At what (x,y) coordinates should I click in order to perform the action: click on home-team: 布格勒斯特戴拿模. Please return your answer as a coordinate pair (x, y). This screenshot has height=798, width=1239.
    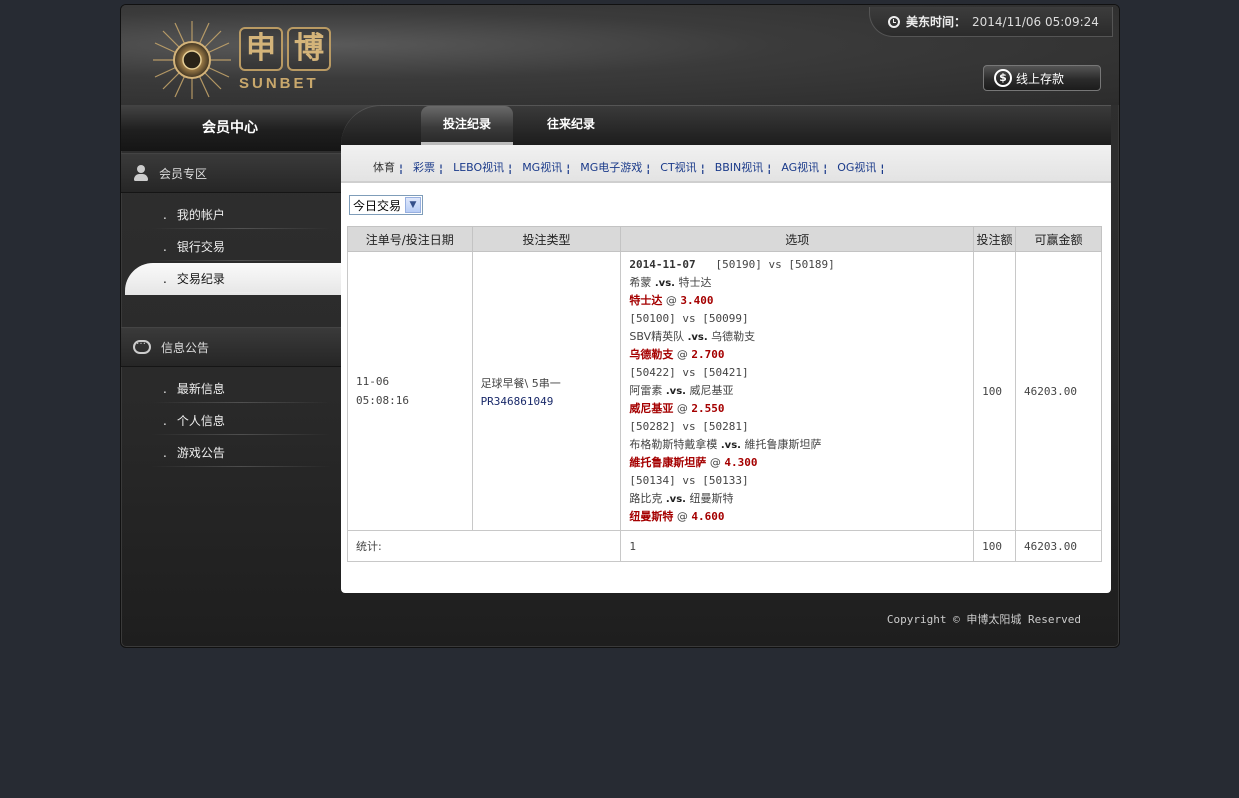
    Looking at the image, I should click on (673, 444).